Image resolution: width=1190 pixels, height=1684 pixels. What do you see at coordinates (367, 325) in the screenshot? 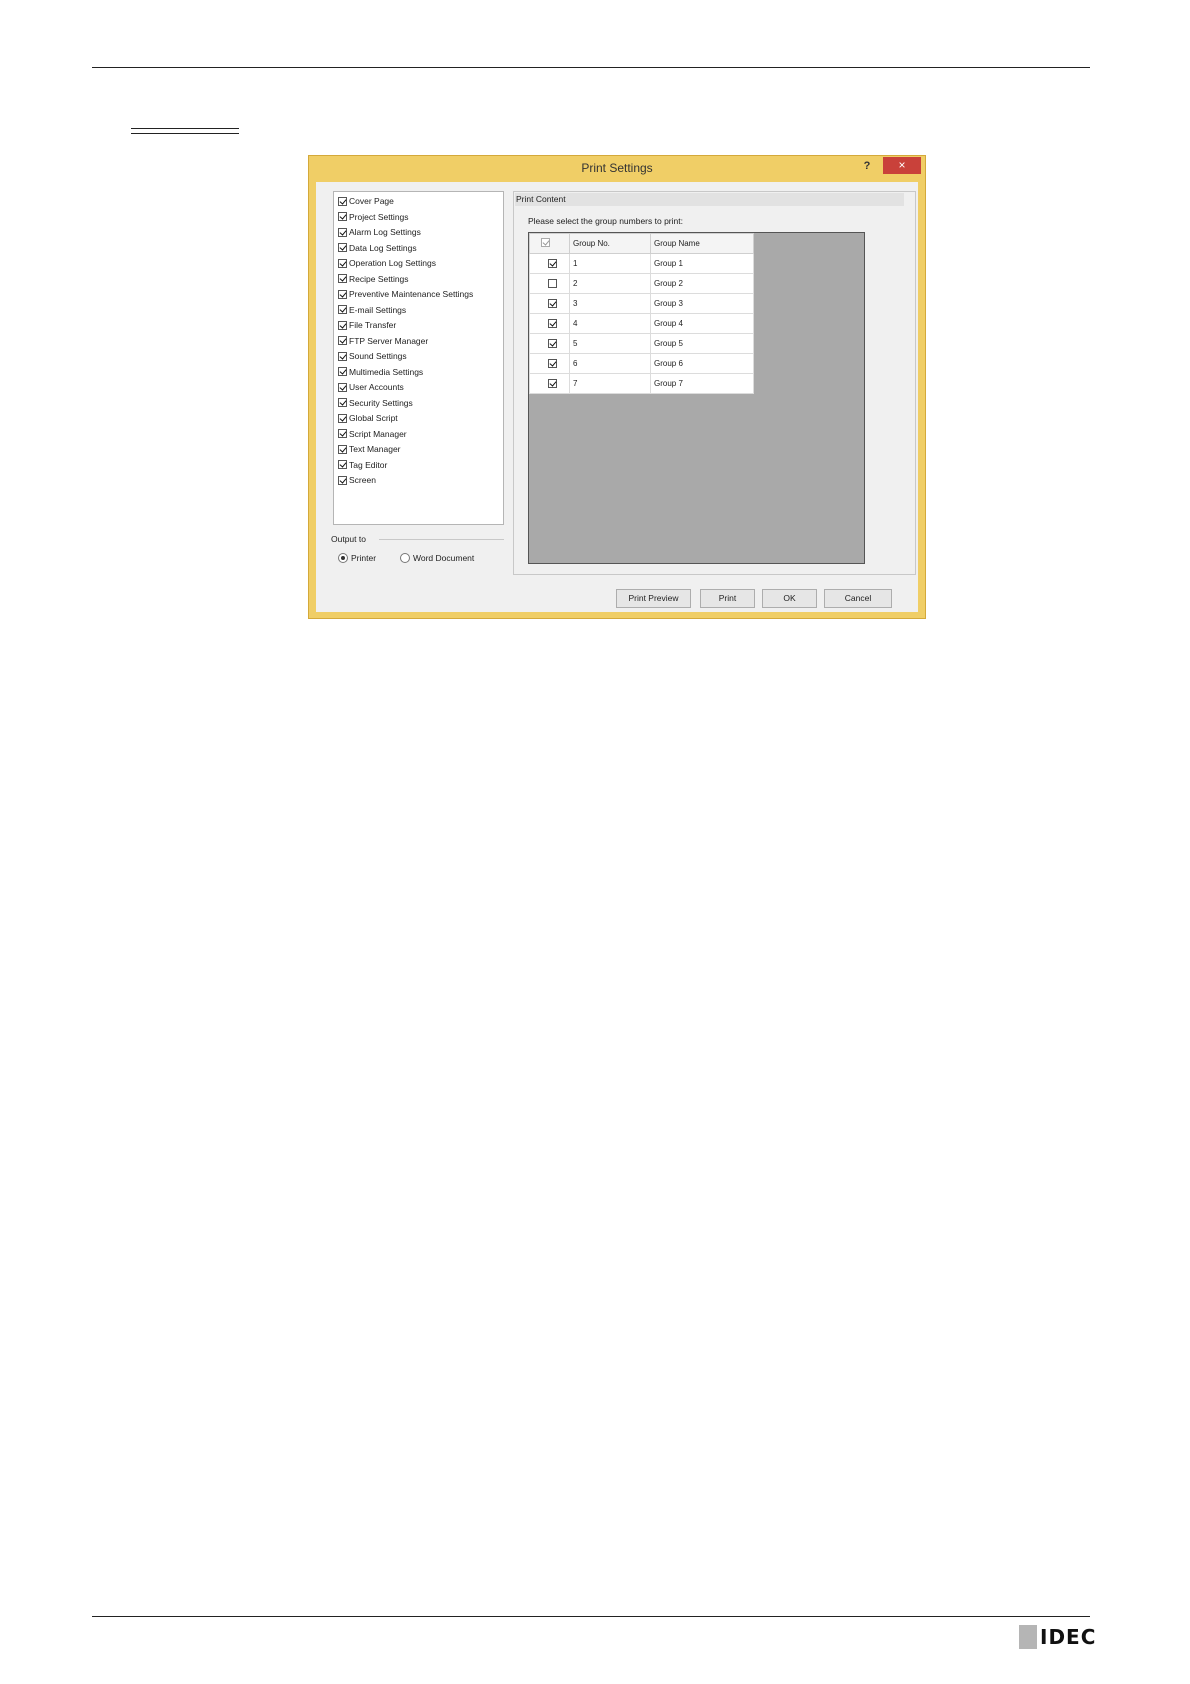
I see `category-item: File Transfer` at bounding box center [367, 325].